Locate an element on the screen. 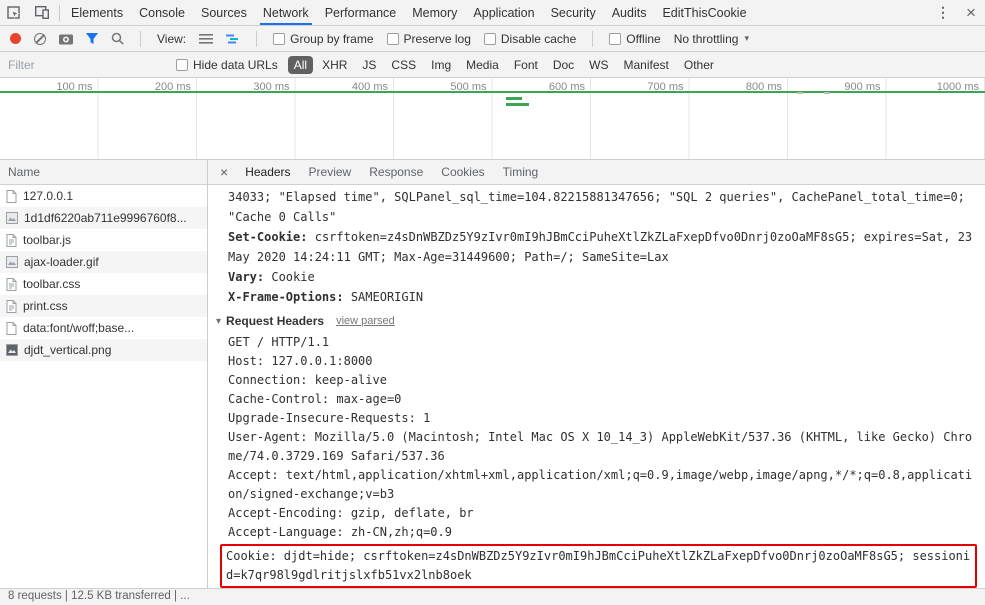 Image resolution: width=985 pixels, height=605 pixels. throttling-select: No throttling ▾ is located at coordinates (711, 39).